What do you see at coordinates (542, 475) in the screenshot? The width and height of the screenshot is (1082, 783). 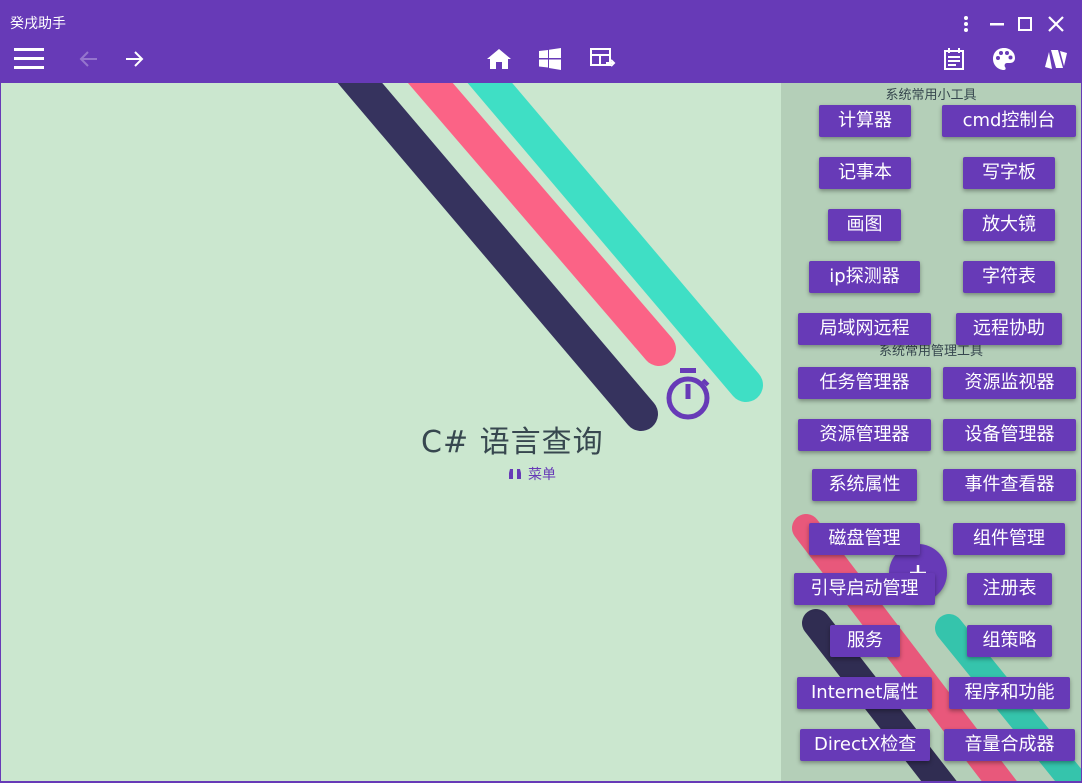 I see `menu-label: 菜单` at bounding box center [542, 475].